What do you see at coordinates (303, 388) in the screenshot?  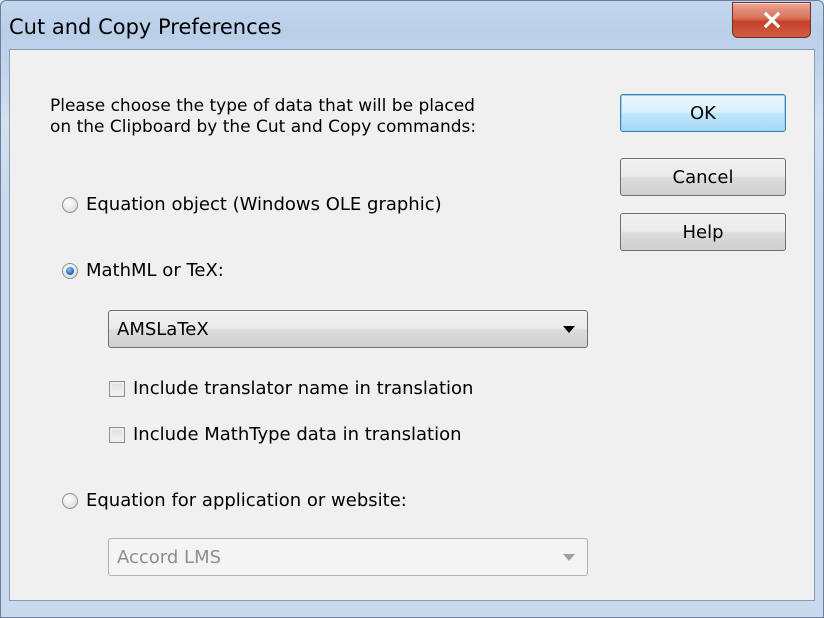 I see `checkbox-label: Include translator name in translation` at bounding box center [303, 388].